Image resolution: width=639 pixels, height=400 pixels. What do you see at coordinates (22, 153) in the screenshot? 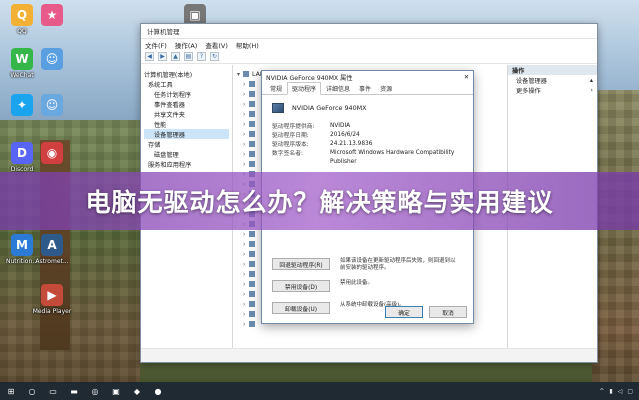
I see `discord-icon: D` at bounding box center [22, 153].